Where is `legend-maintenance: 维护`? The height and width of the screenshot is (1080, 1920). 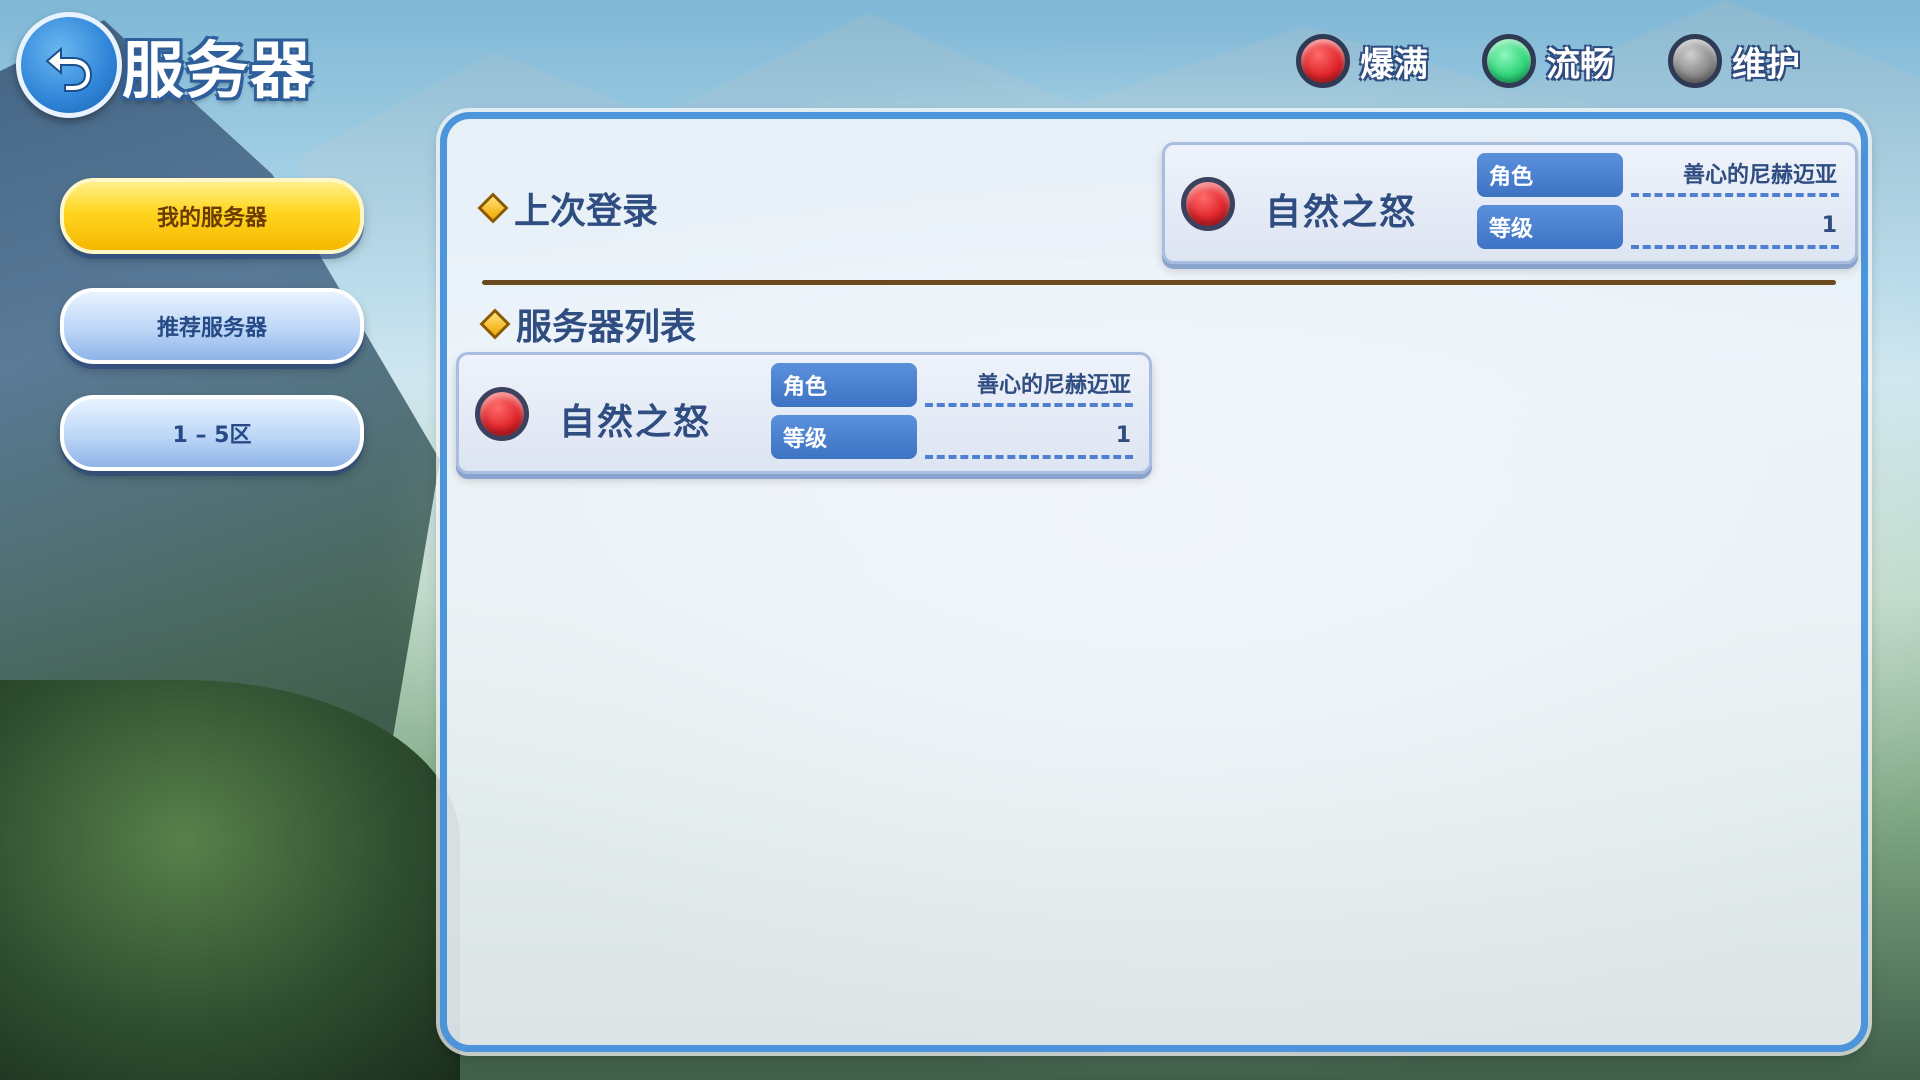 legend-maintenance: 维护 is located at coordinates (1734, 61).